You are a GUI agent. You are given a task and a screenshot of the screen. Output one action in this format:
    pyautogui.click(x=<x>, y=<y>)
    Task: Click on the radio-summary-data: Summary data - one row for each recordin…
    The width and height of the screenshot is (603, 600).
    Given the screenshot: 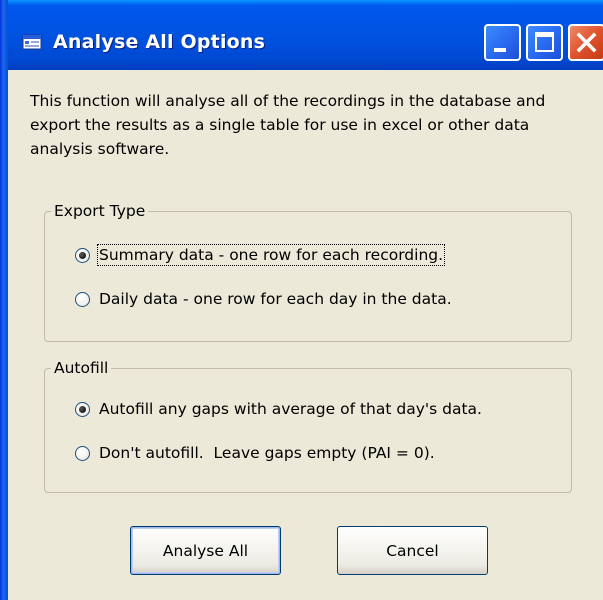 What is the action you would take?
    pyautogui.click(x=260, y=255)
    